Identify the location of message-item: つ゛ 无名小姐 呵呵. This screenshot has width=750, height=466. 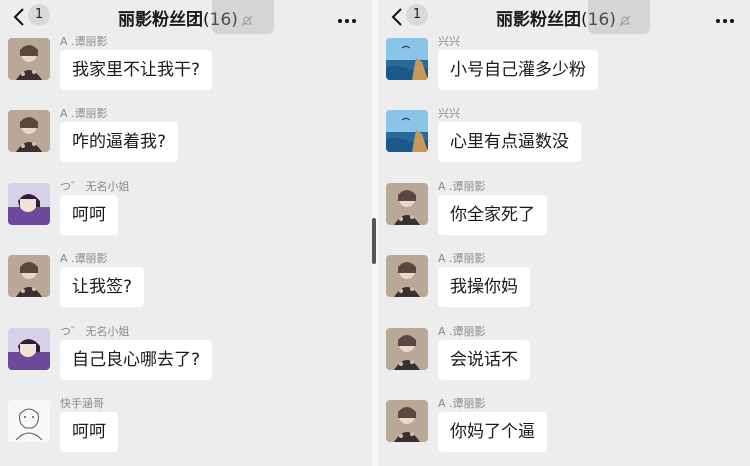
(186, 210).